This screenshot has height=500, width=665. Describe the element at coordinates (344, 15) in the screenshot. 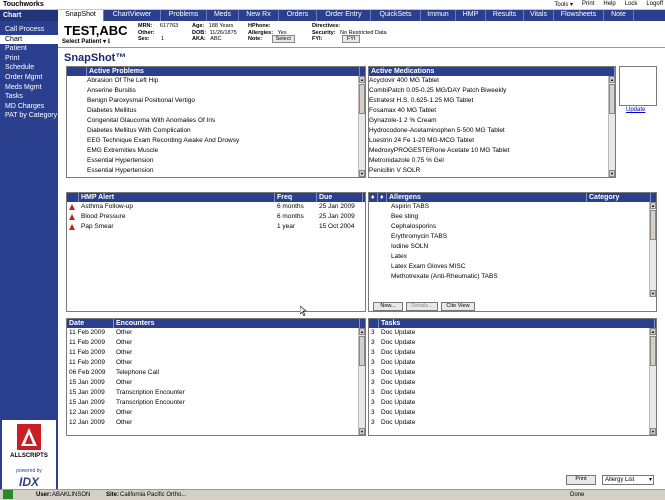

I see `tab-order-entry: Order Entry` at that location.